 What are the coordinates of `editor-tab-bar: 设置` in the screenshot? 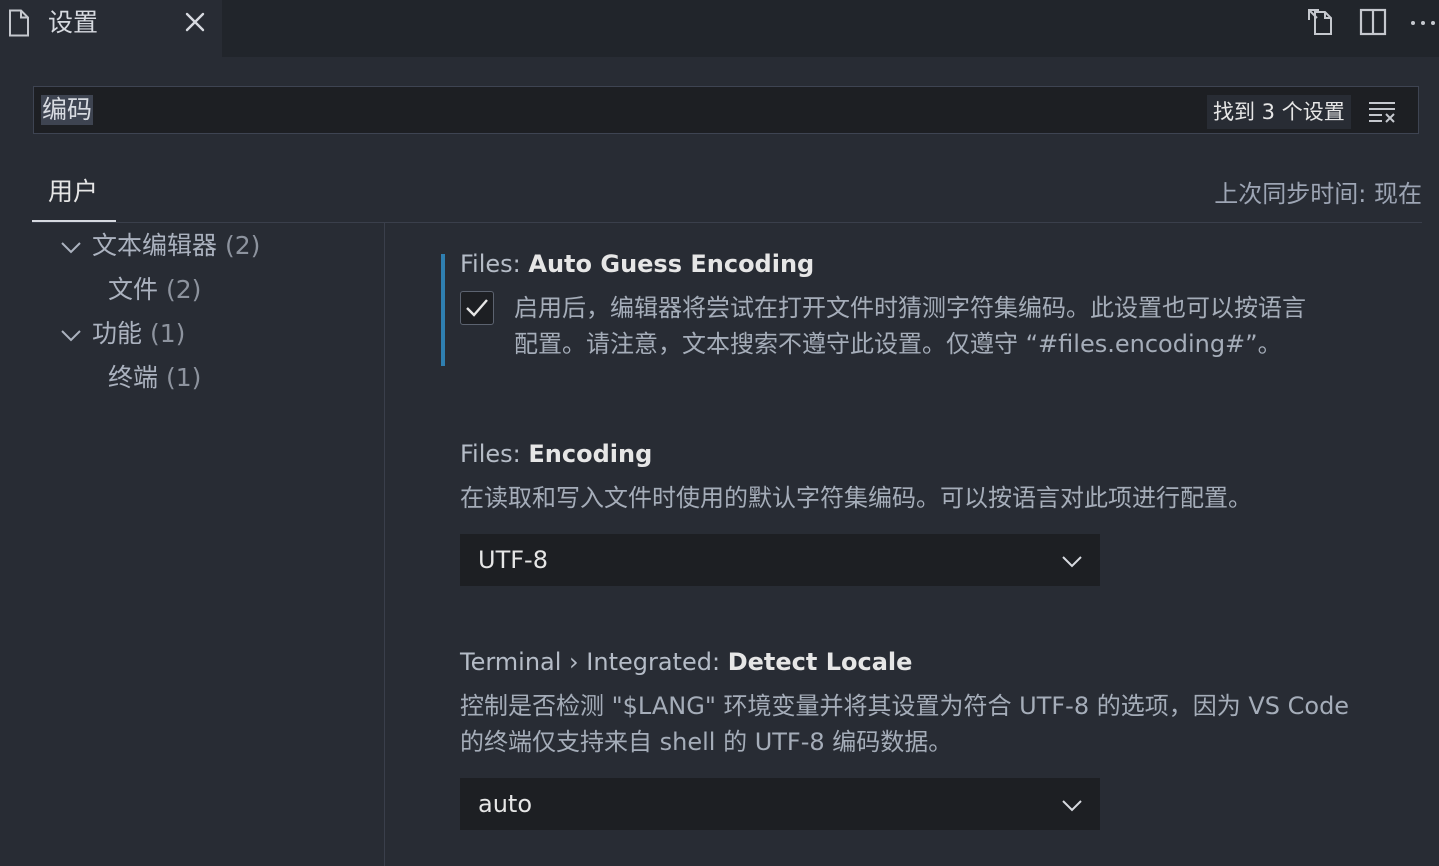 It's located at (719, 28).